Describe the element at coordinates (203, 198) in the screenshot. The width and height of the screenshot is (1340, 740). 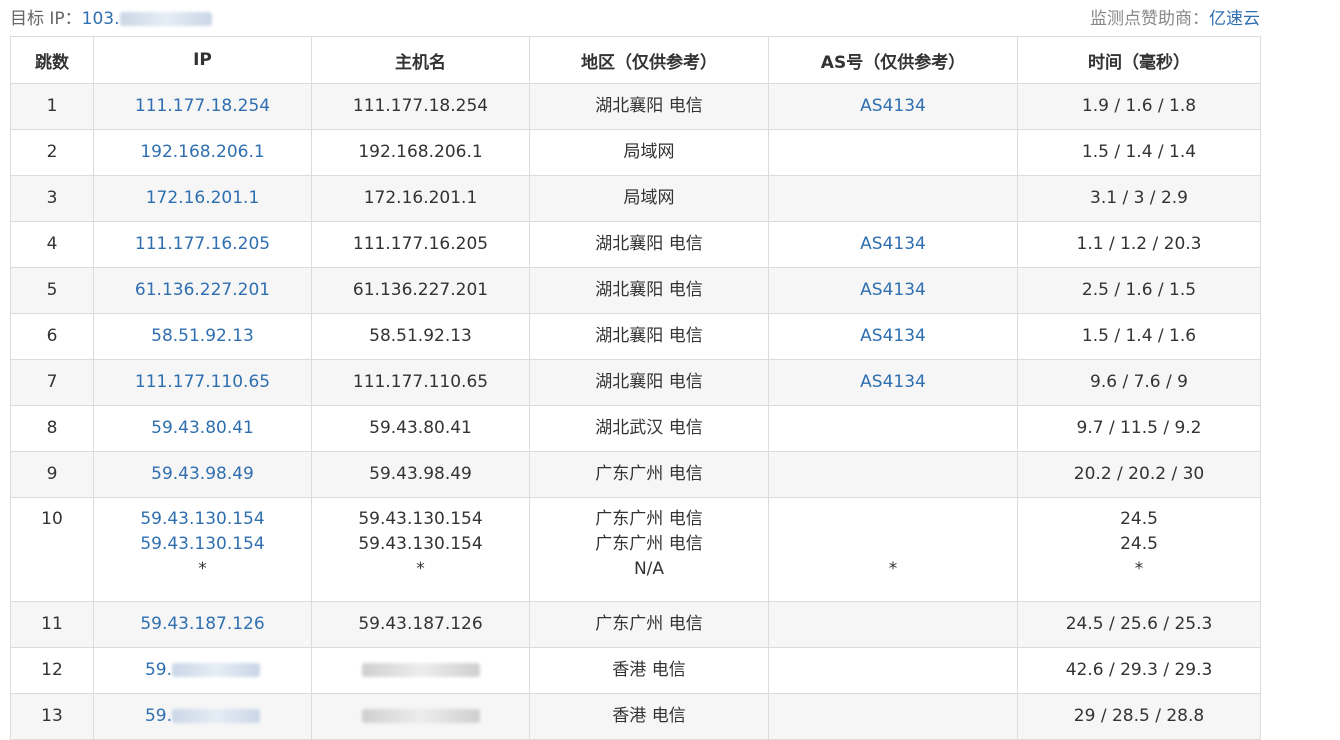
I see `ip-link: 172.16.201.1` at that location.